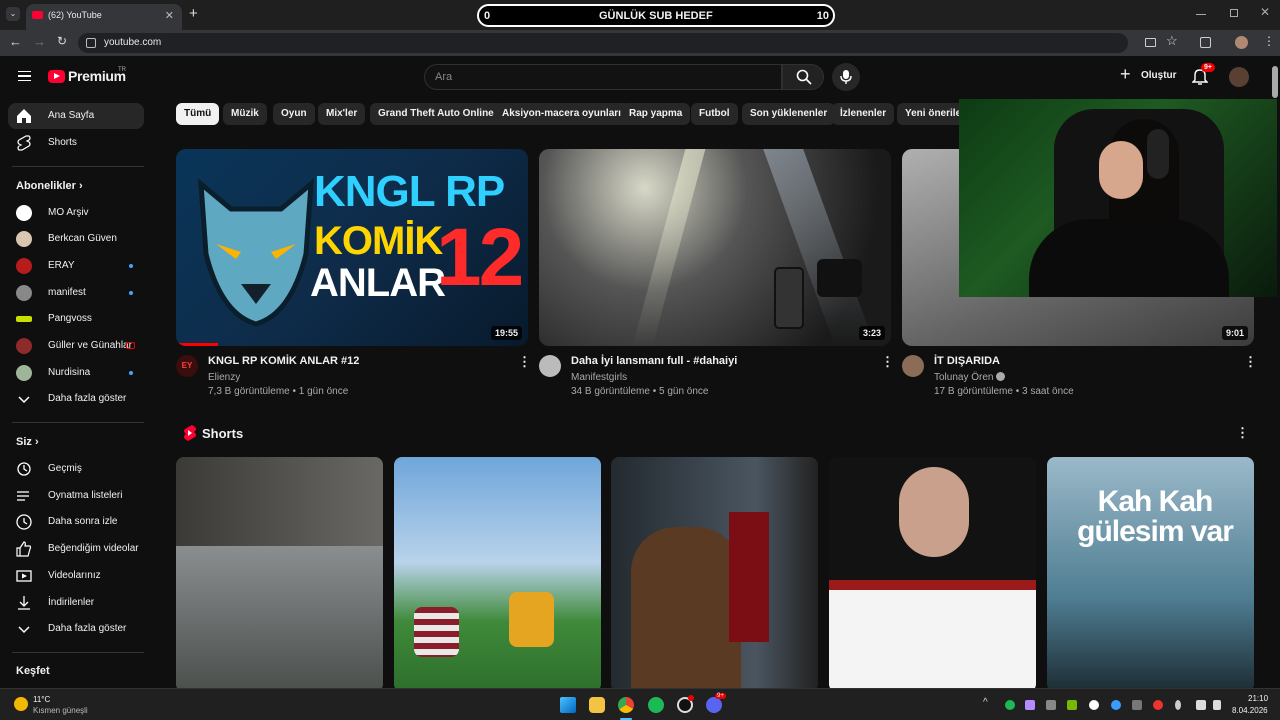 Image resolution: width=1280 pixels, height=720 pixels. Describe the element at coordinates (656, 705) in the screenshot. I see `spotify-icon` at that location.